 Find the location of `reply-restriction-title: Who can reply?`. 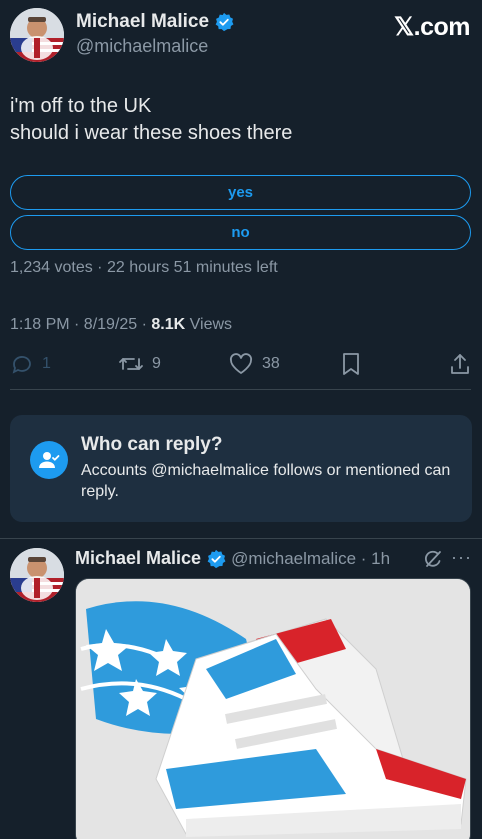

reply-restriction-title: Who can reply? is located at coordinates (152, 444).